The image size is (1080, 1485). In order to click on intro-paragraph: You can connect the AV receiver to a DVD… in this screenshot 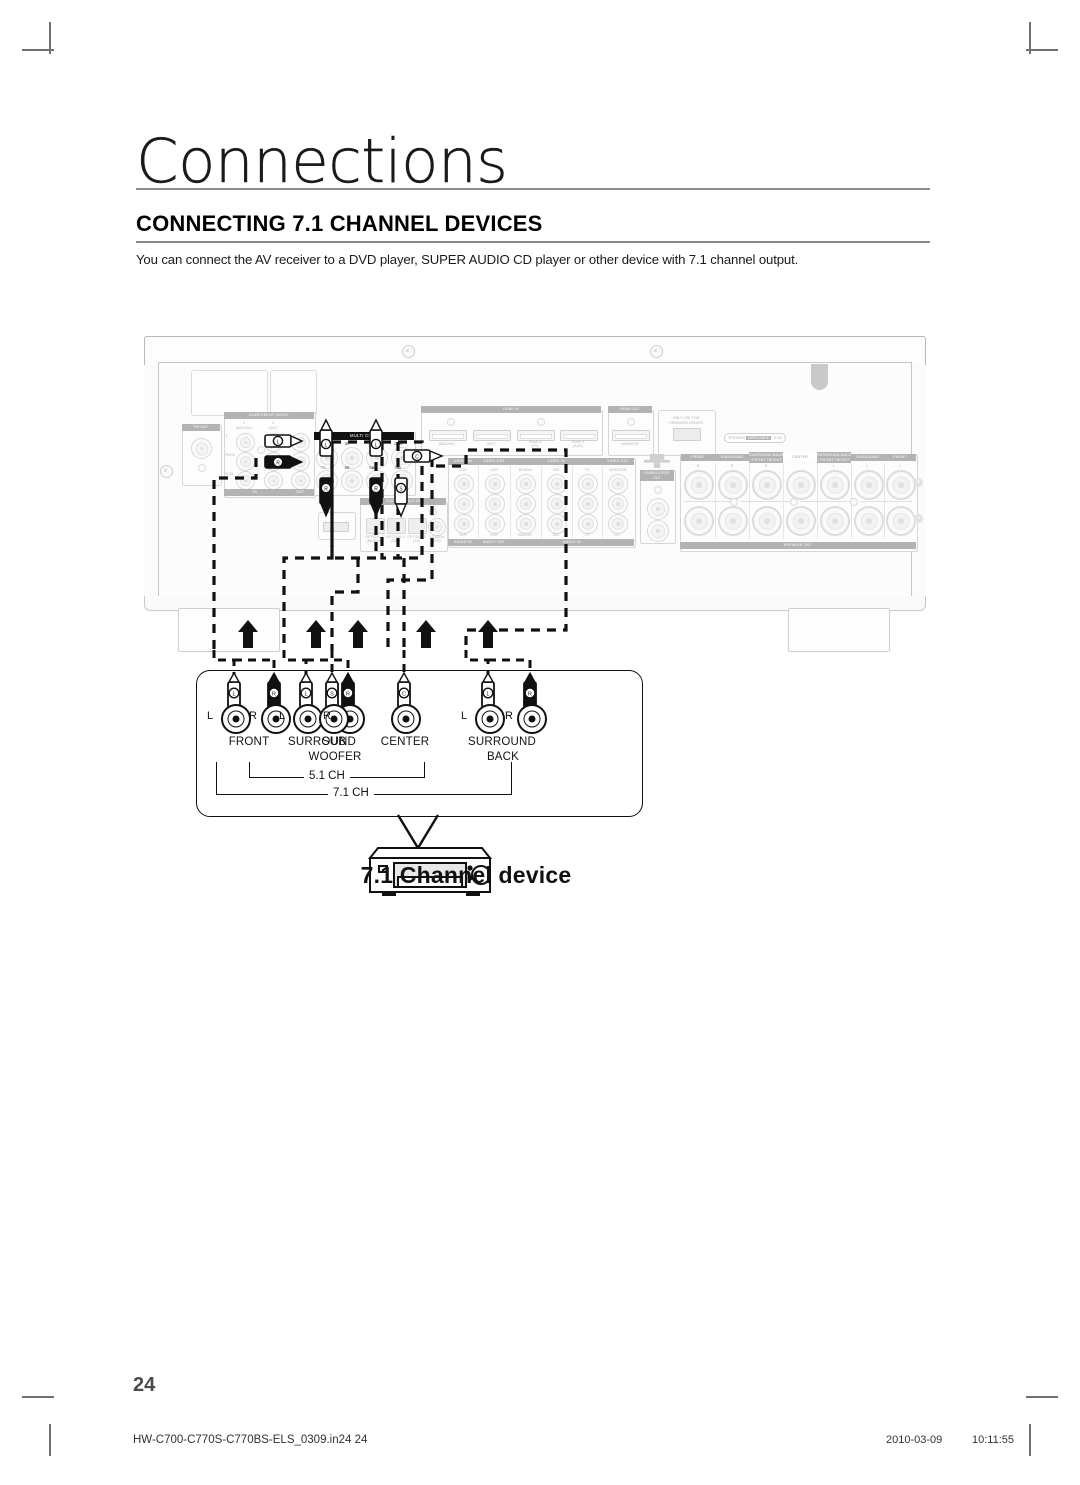, I will do `click(467, 259)`.